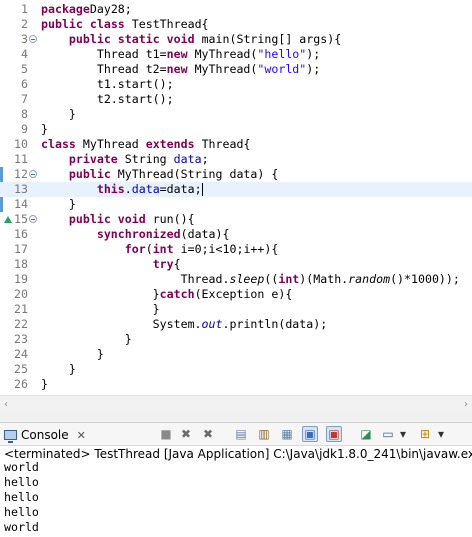 The image size is (472, 537). I want to click on line-number: 25, so click(21, 369).